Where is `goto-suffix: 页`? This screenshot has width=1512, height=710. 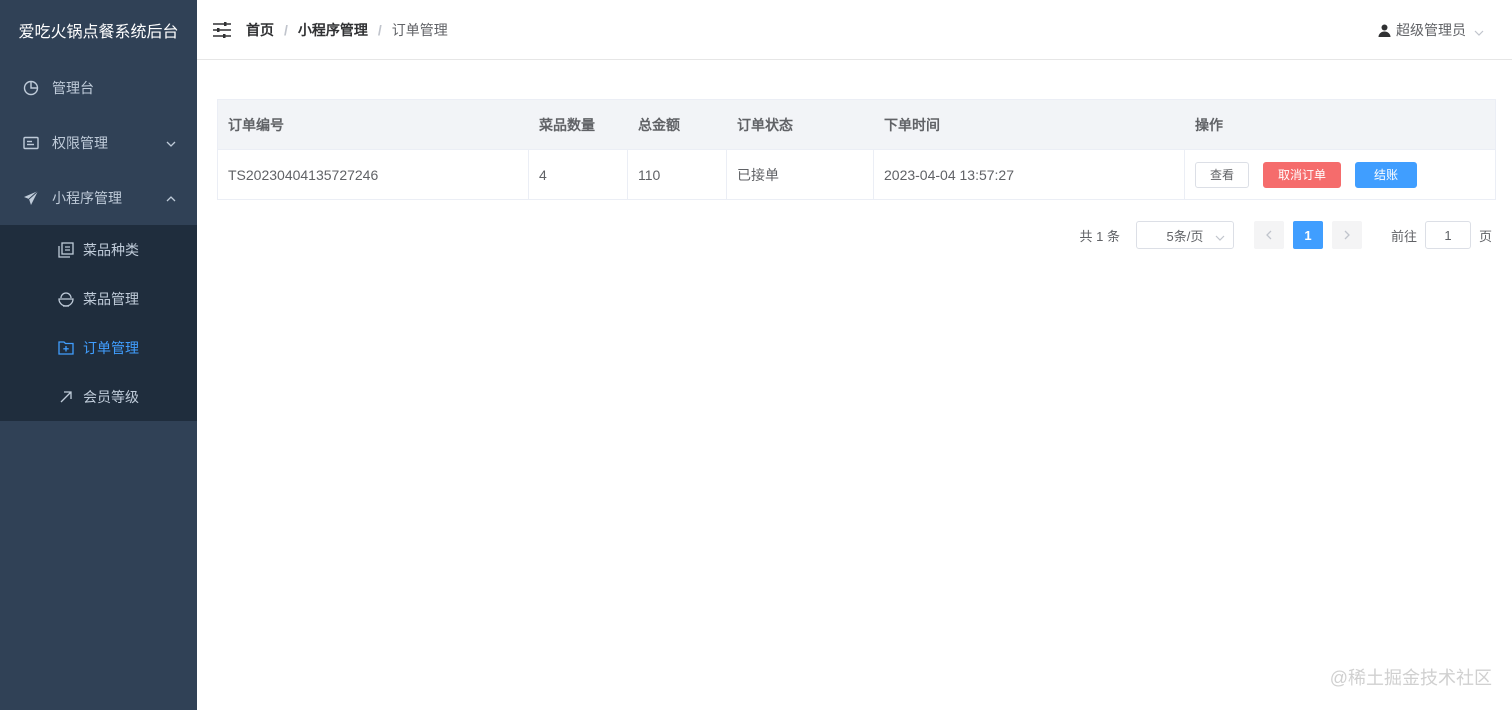 goto-suffix: 页 is located at coordinates (1485, 236).